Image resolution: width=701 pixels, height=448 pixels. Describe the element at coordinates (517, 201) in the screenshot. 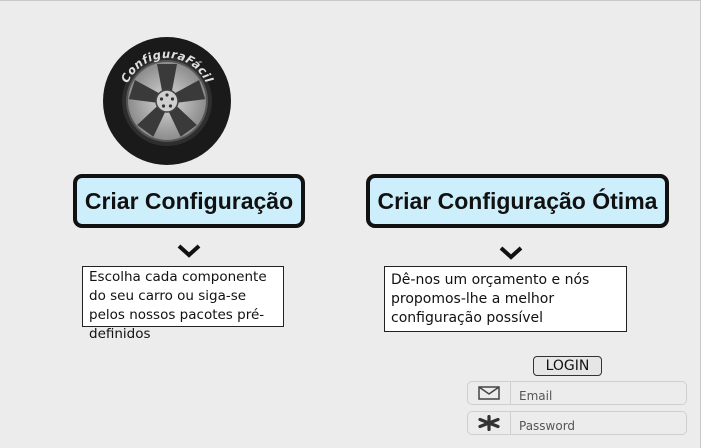

I see `create-optimal-configuration-button: Criar Configuração Ótima` at that location.